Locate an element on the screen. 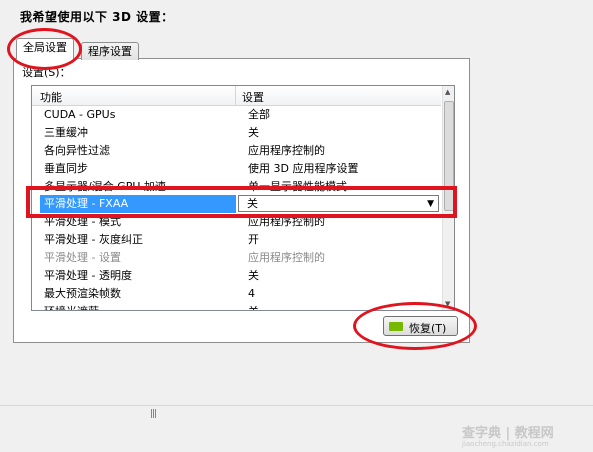 This screenshot has width=593, height=452. row-value: 开 is located at coordinates (253, 240).